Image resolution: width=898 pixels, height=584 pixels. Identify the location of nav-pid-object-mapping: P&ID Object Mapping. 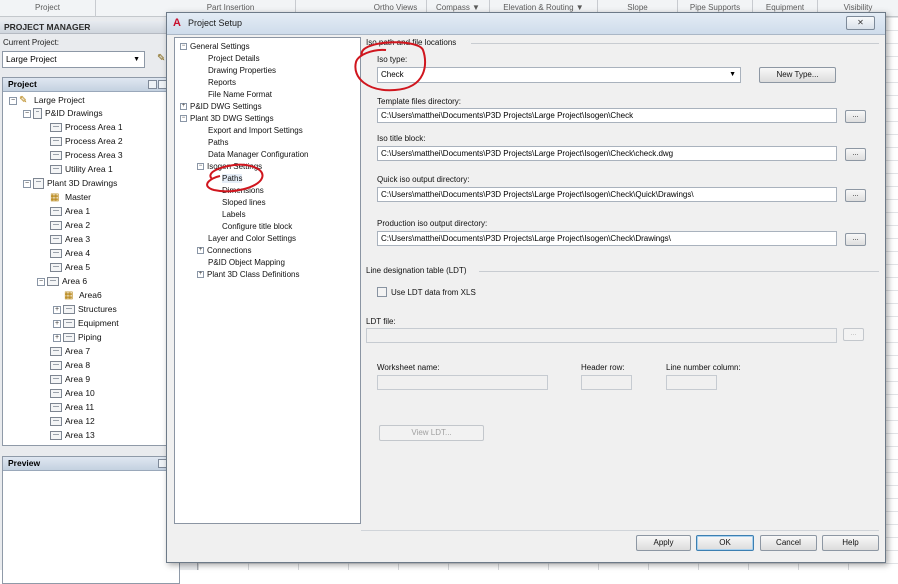
(246, 263).